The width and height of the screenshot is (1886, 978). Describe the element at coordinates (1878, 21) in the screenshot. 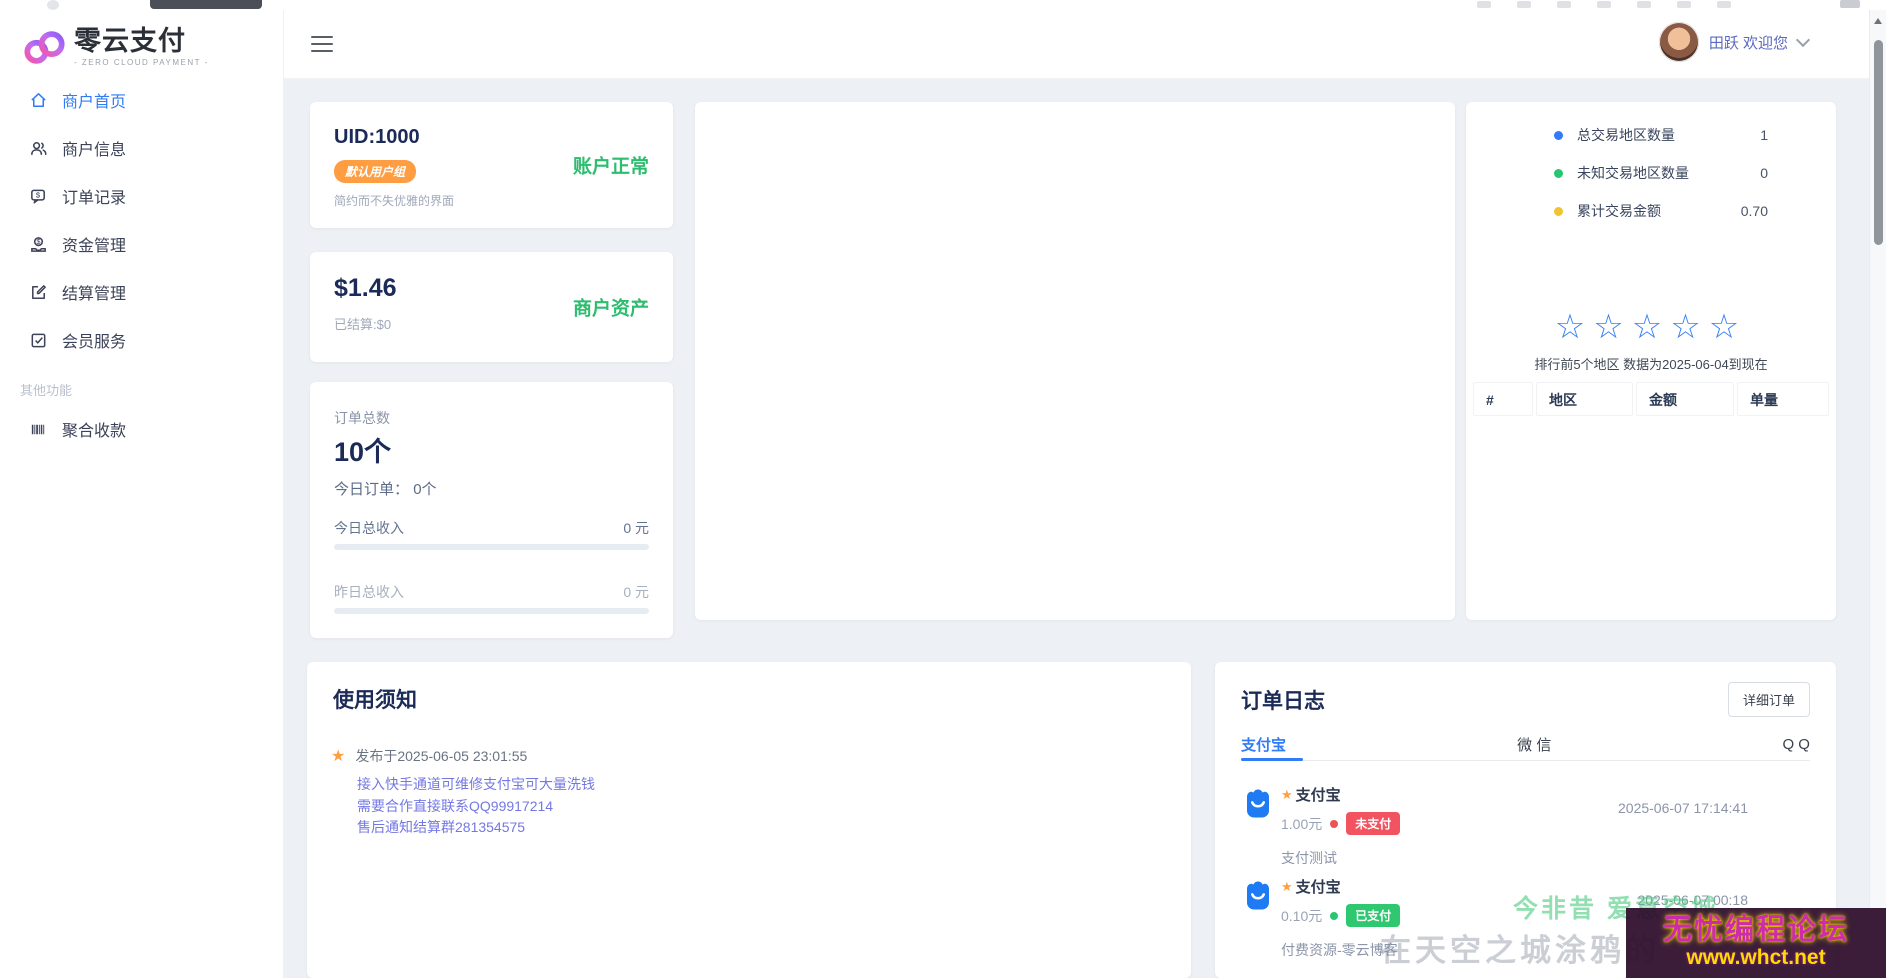

I see `scroll-up-arrow-icon` at that location.